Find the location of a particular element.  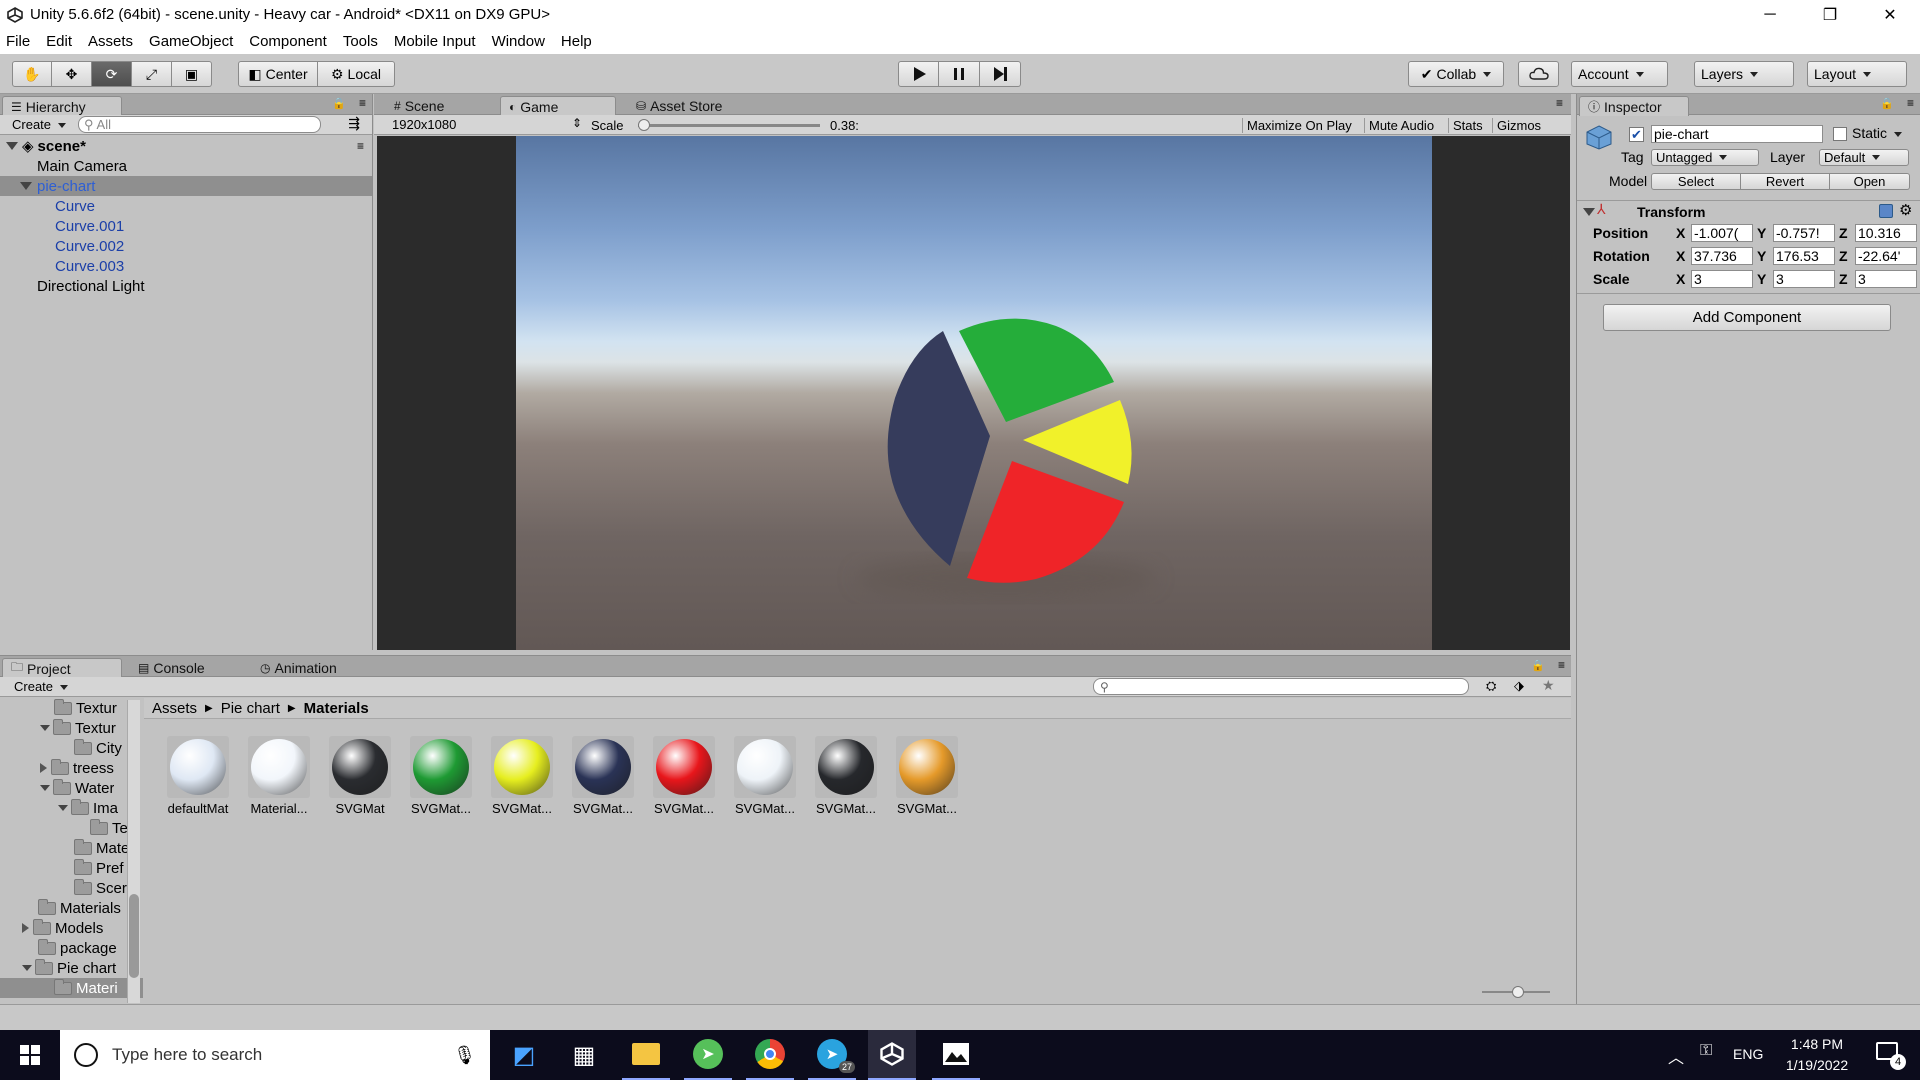

tree-item-materials: Materials is located at coordinates (79, 908).